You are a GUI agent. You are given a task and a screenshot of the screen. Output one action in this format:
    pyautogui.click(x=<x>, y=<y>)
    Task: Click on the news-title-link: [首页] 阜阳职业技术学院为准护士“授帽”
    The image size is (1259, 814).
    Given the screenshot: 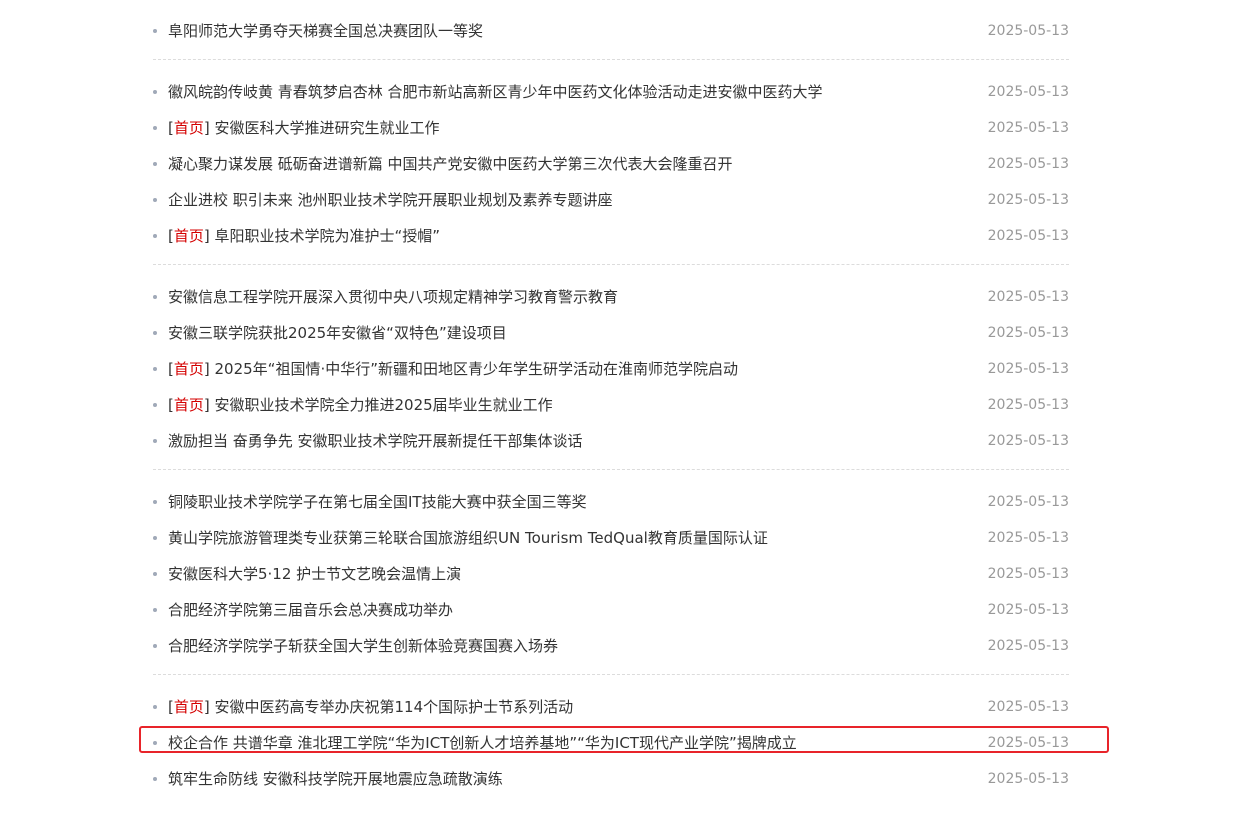 What is the action you would take?
    pyautogui.click(x=304, y=236)
    